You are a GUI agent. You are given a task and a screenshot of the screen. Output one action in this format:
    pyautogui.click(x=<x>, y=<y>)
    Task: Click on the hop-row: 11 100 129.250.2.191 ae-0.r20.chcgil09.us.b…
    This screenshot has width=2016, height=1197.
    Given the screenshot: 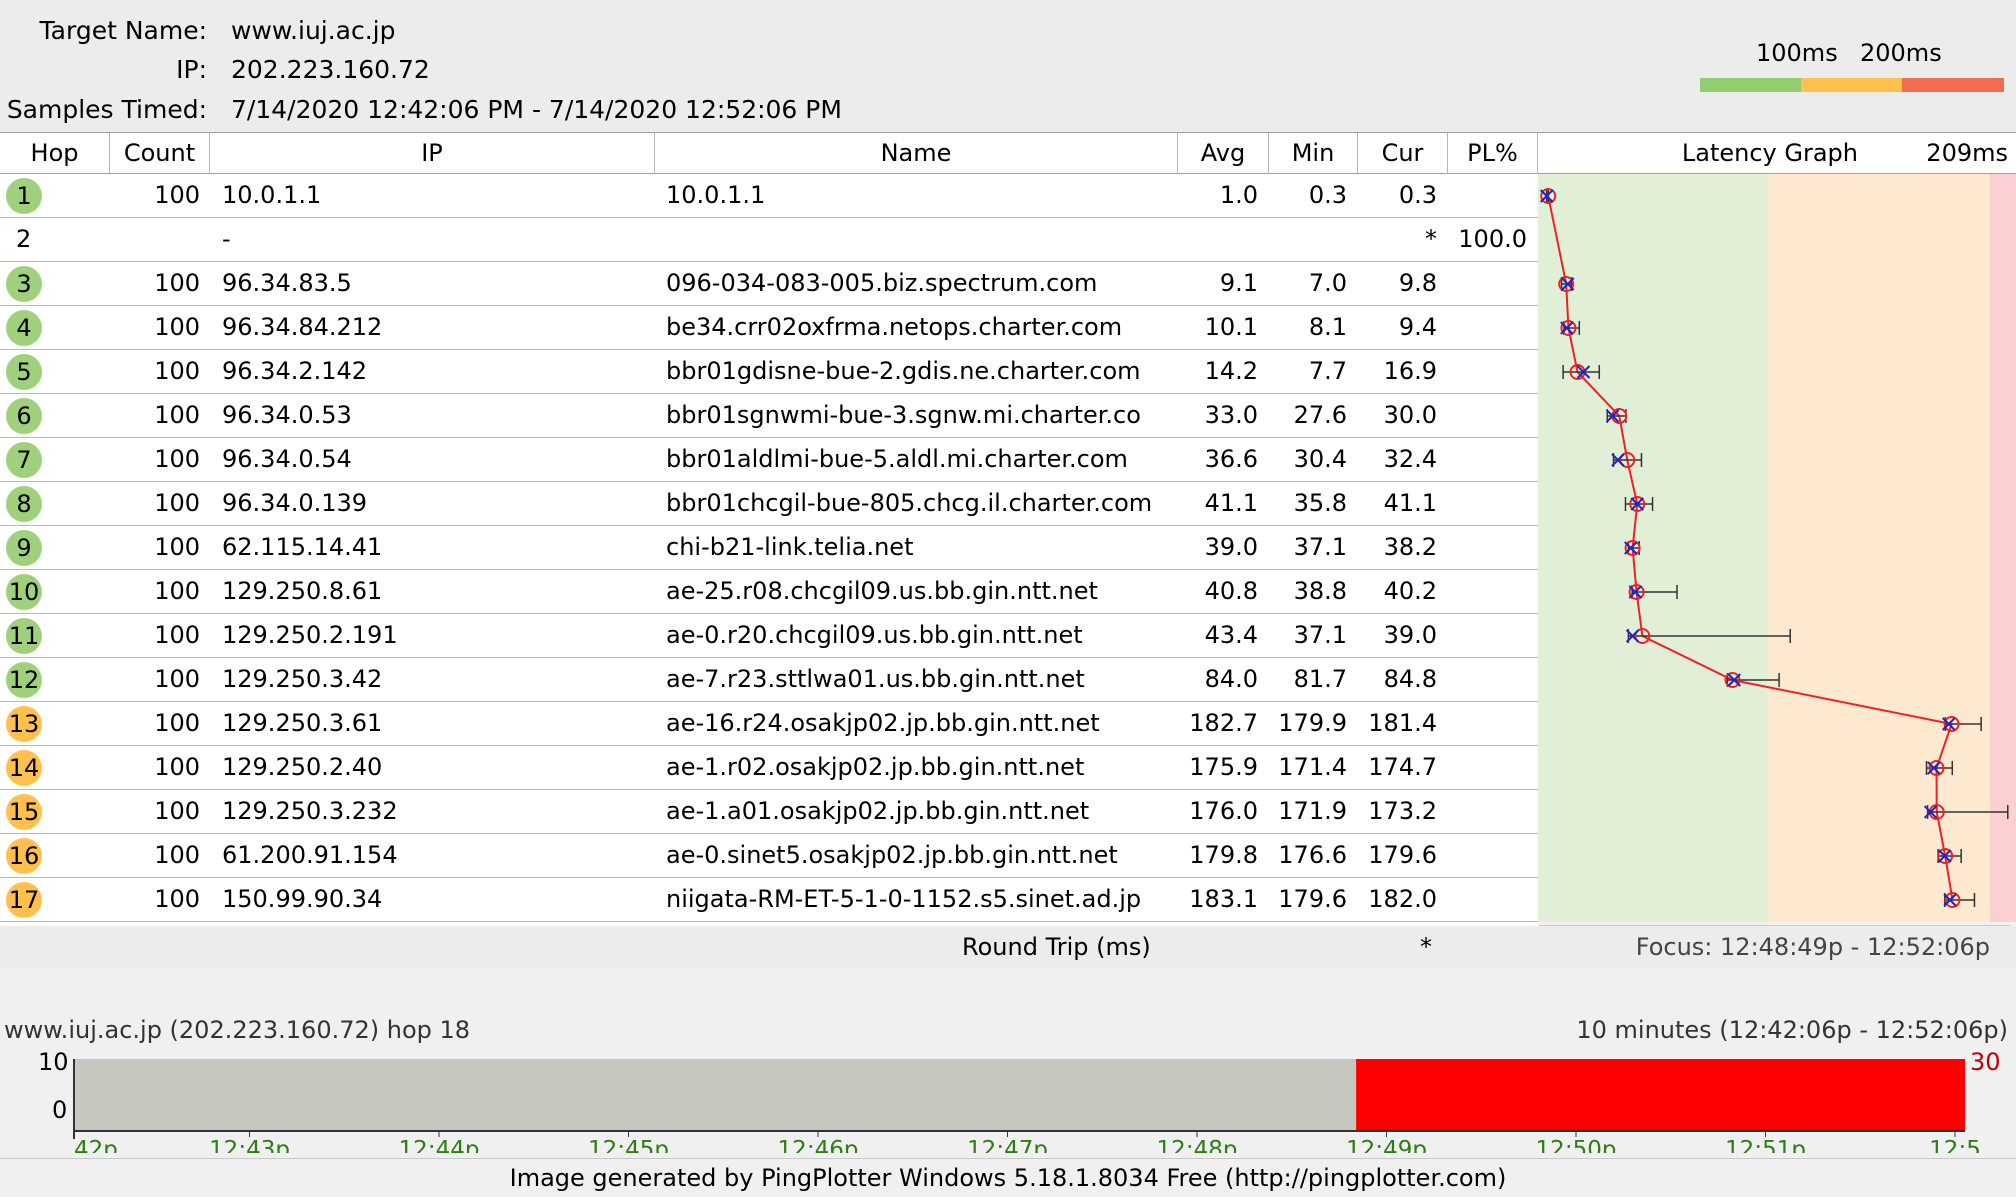 What is the action you would take?
    pyautogui.click(x=769, y=636)
    